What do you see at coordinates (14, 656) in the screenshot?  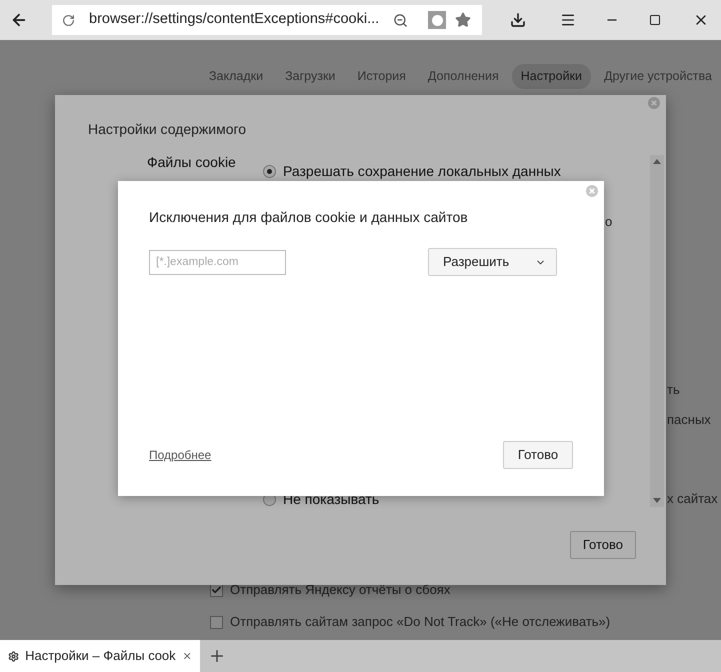 I see `gear-icon` at bounding box center [14, 656].